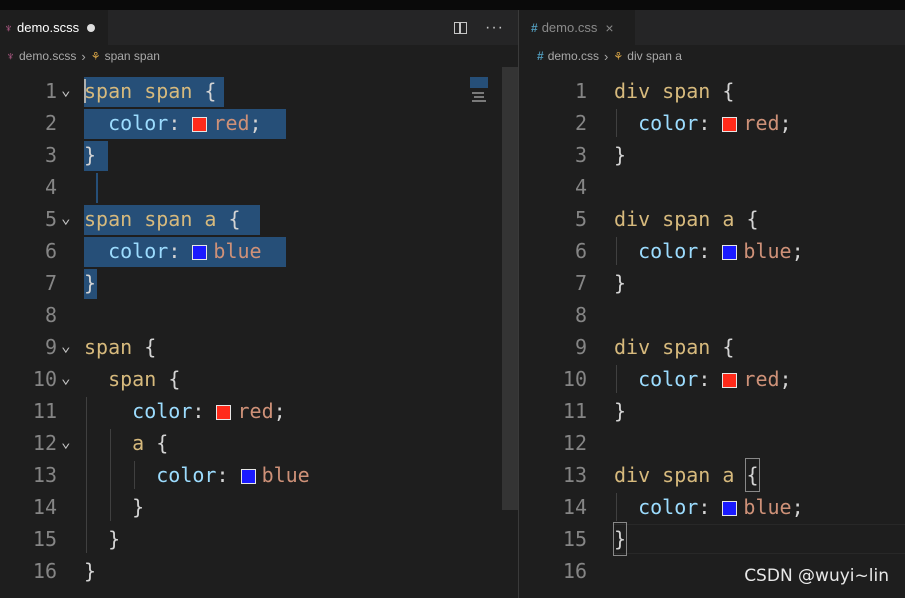  I want to click on vertical-scrollbar, so click(510, 288).